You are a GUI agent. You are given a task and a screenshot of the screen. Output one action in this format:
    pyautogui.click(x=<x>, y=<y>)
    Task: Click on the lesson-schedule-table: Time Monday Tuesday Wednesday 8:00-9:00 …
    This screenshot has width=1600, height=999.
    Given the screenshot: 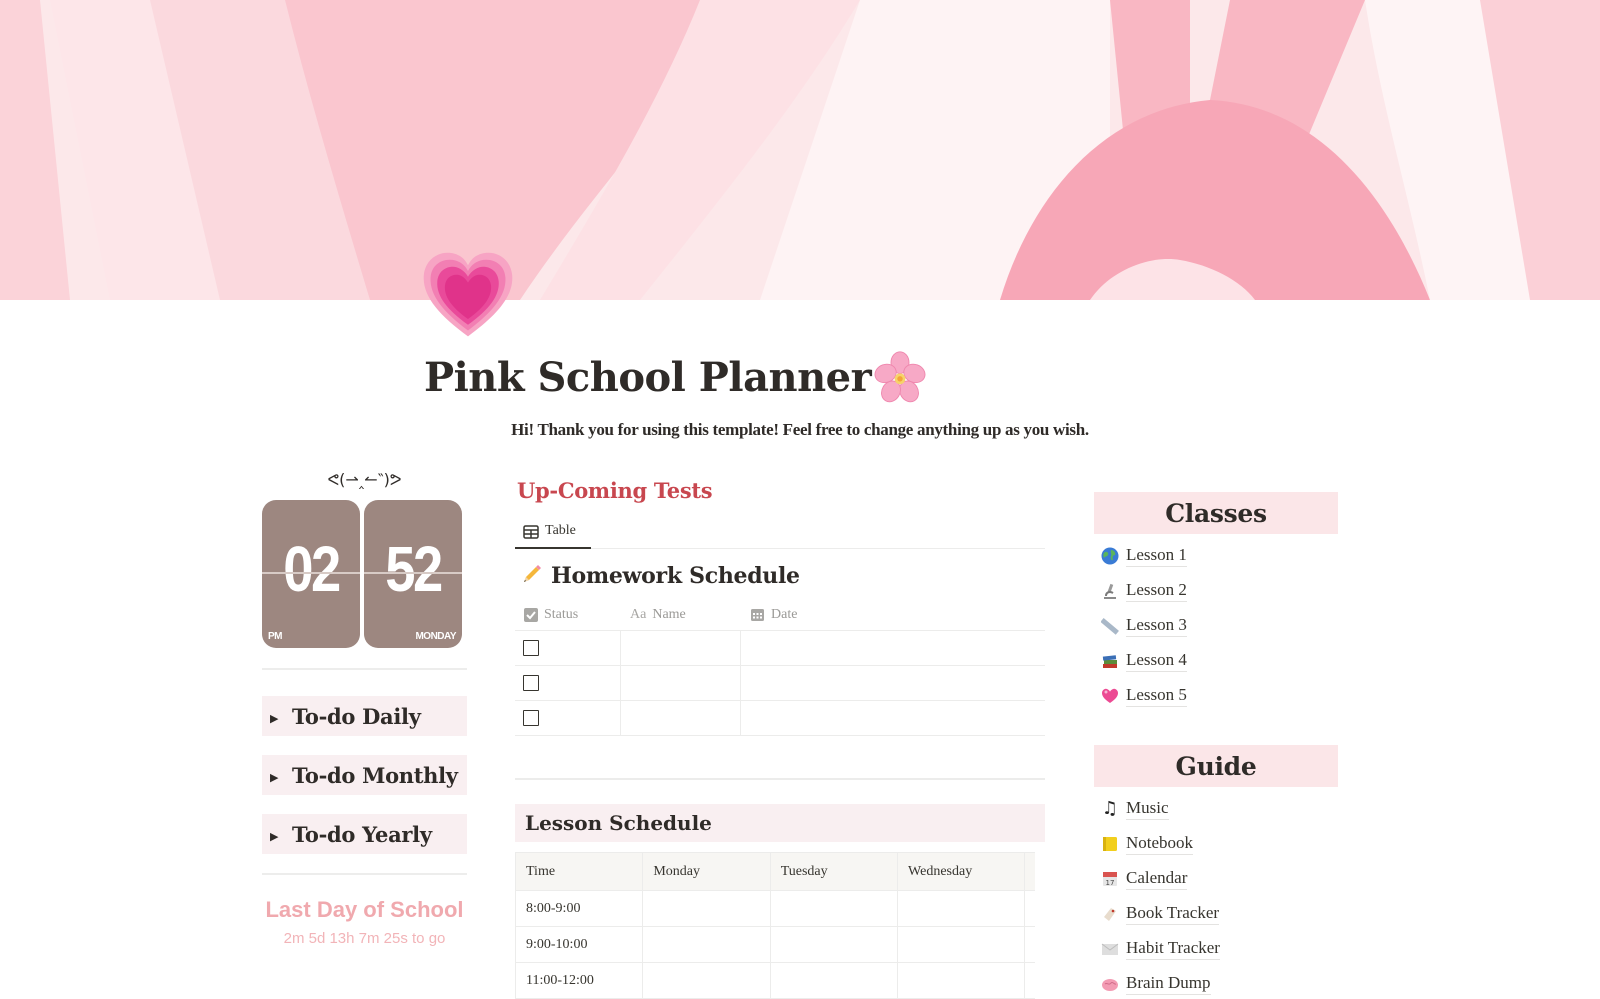 What is the action you would take?
    pyautogui.click(x=774, y=925)
    